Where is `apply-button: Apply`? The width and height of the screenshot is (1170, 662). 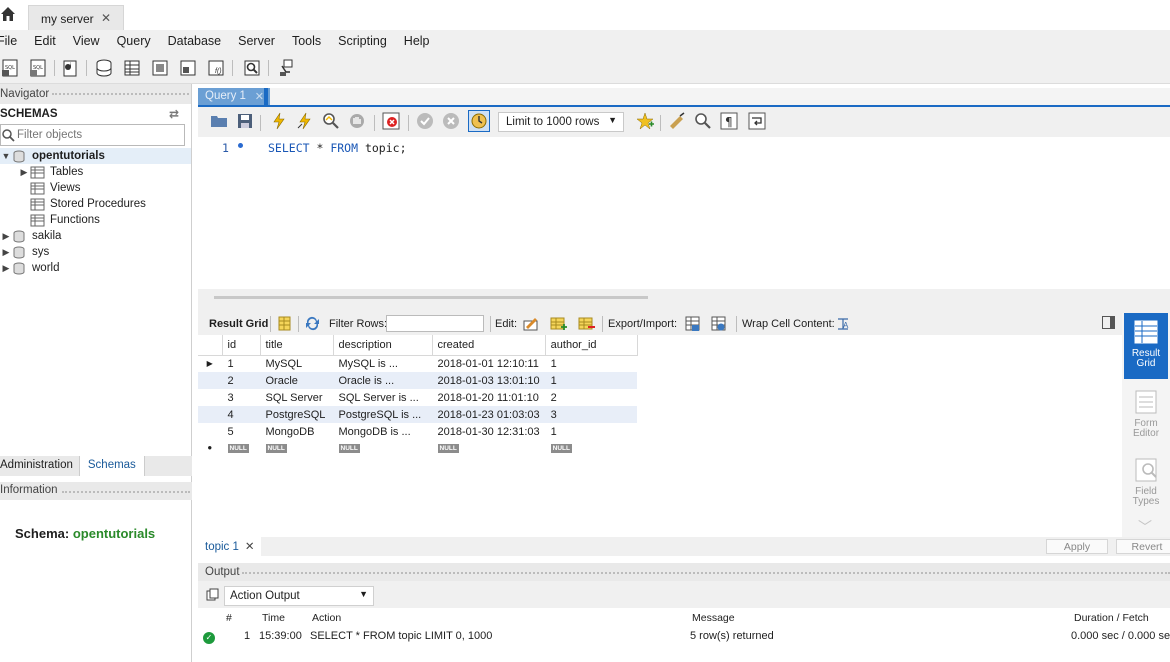
apply-button: Apply is located at coordinates (1077, 546).